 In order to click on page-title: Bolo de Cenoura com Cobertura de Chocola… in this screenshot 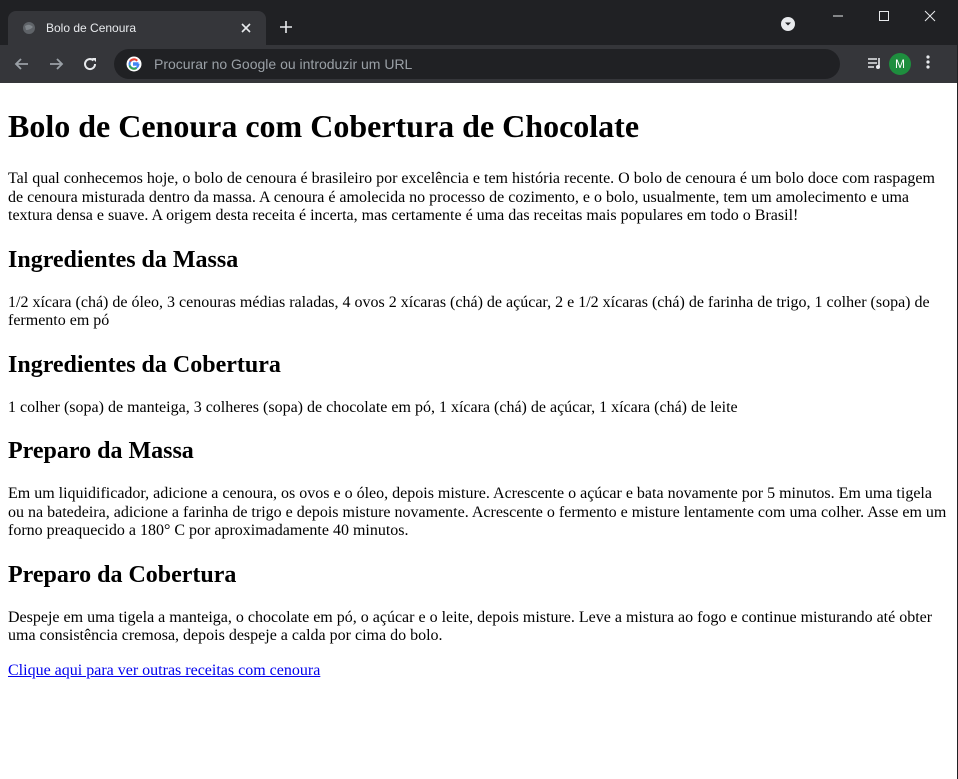, I will do `click(324, 126)`.